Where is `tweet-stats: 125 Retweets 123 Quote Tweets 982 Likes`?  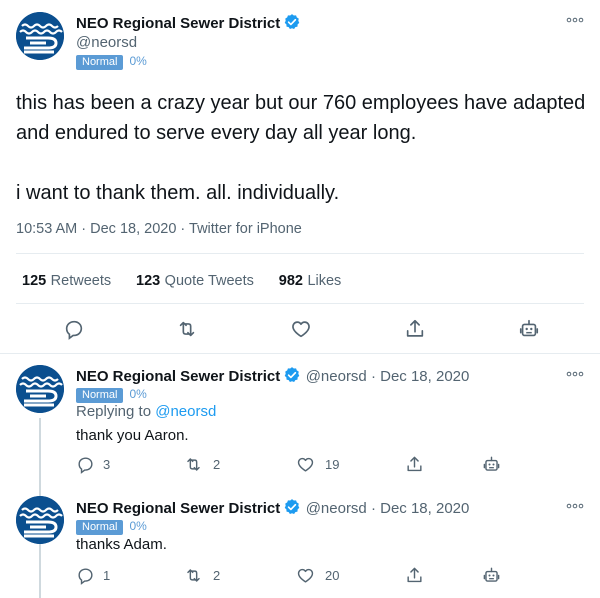 tweet-stats: 125 Retweets 123 Quote Tweets 982 Likes is located at coordinates (181, 281).